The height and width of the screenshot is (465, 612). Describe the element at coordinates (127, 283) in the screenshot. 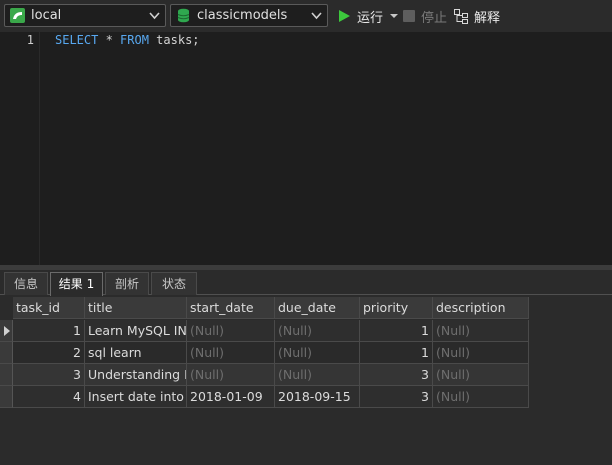

I see `tab-profile: 剖析` at that location.